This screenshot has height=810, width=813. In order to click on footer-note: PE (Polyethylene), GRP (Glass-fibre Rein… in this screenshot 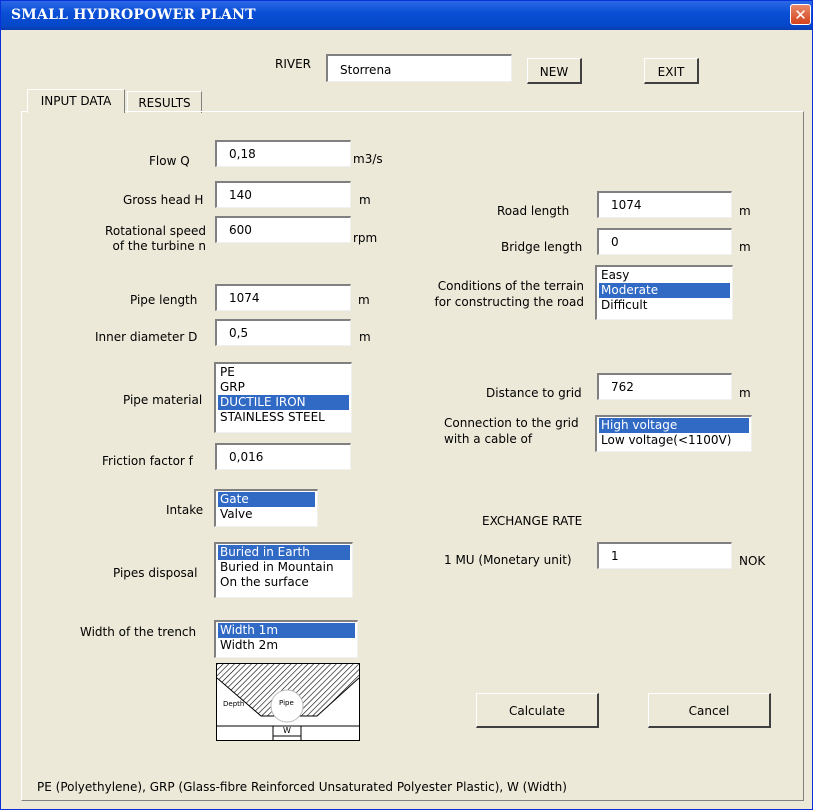, I will do `click(302, 787)`.